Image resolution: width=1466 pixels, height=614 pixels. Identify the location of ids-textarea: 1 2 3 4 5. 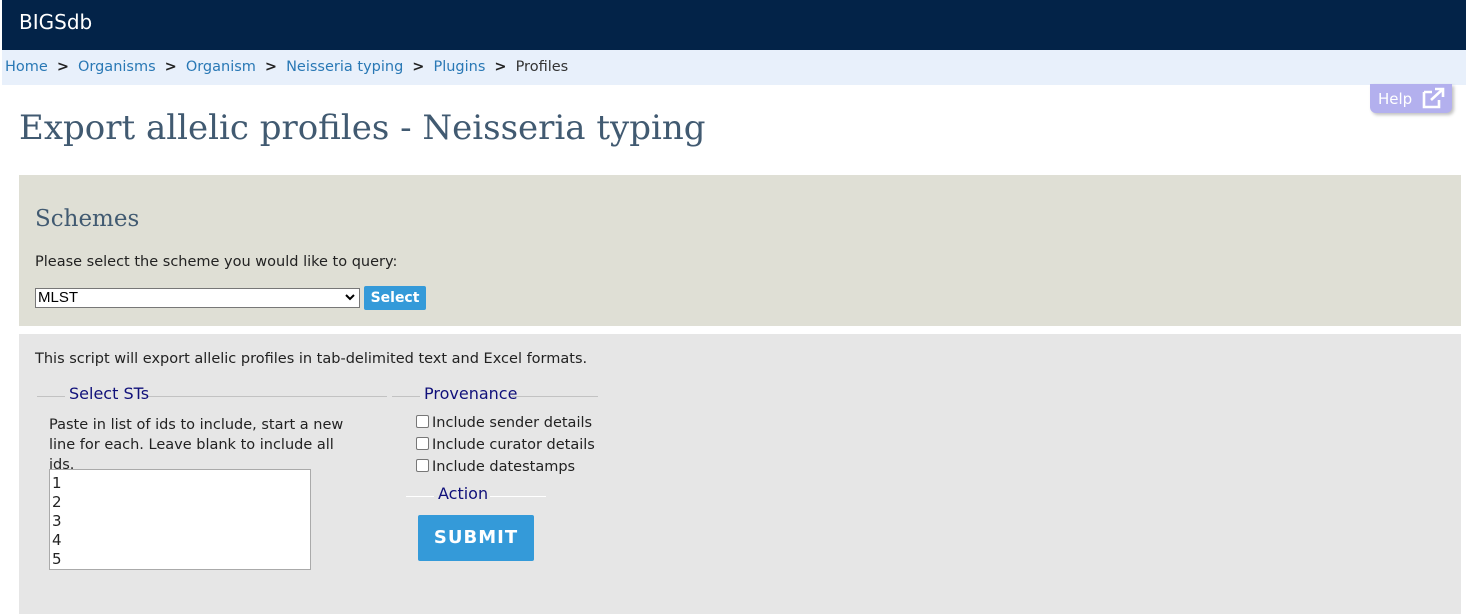
(180, 519).